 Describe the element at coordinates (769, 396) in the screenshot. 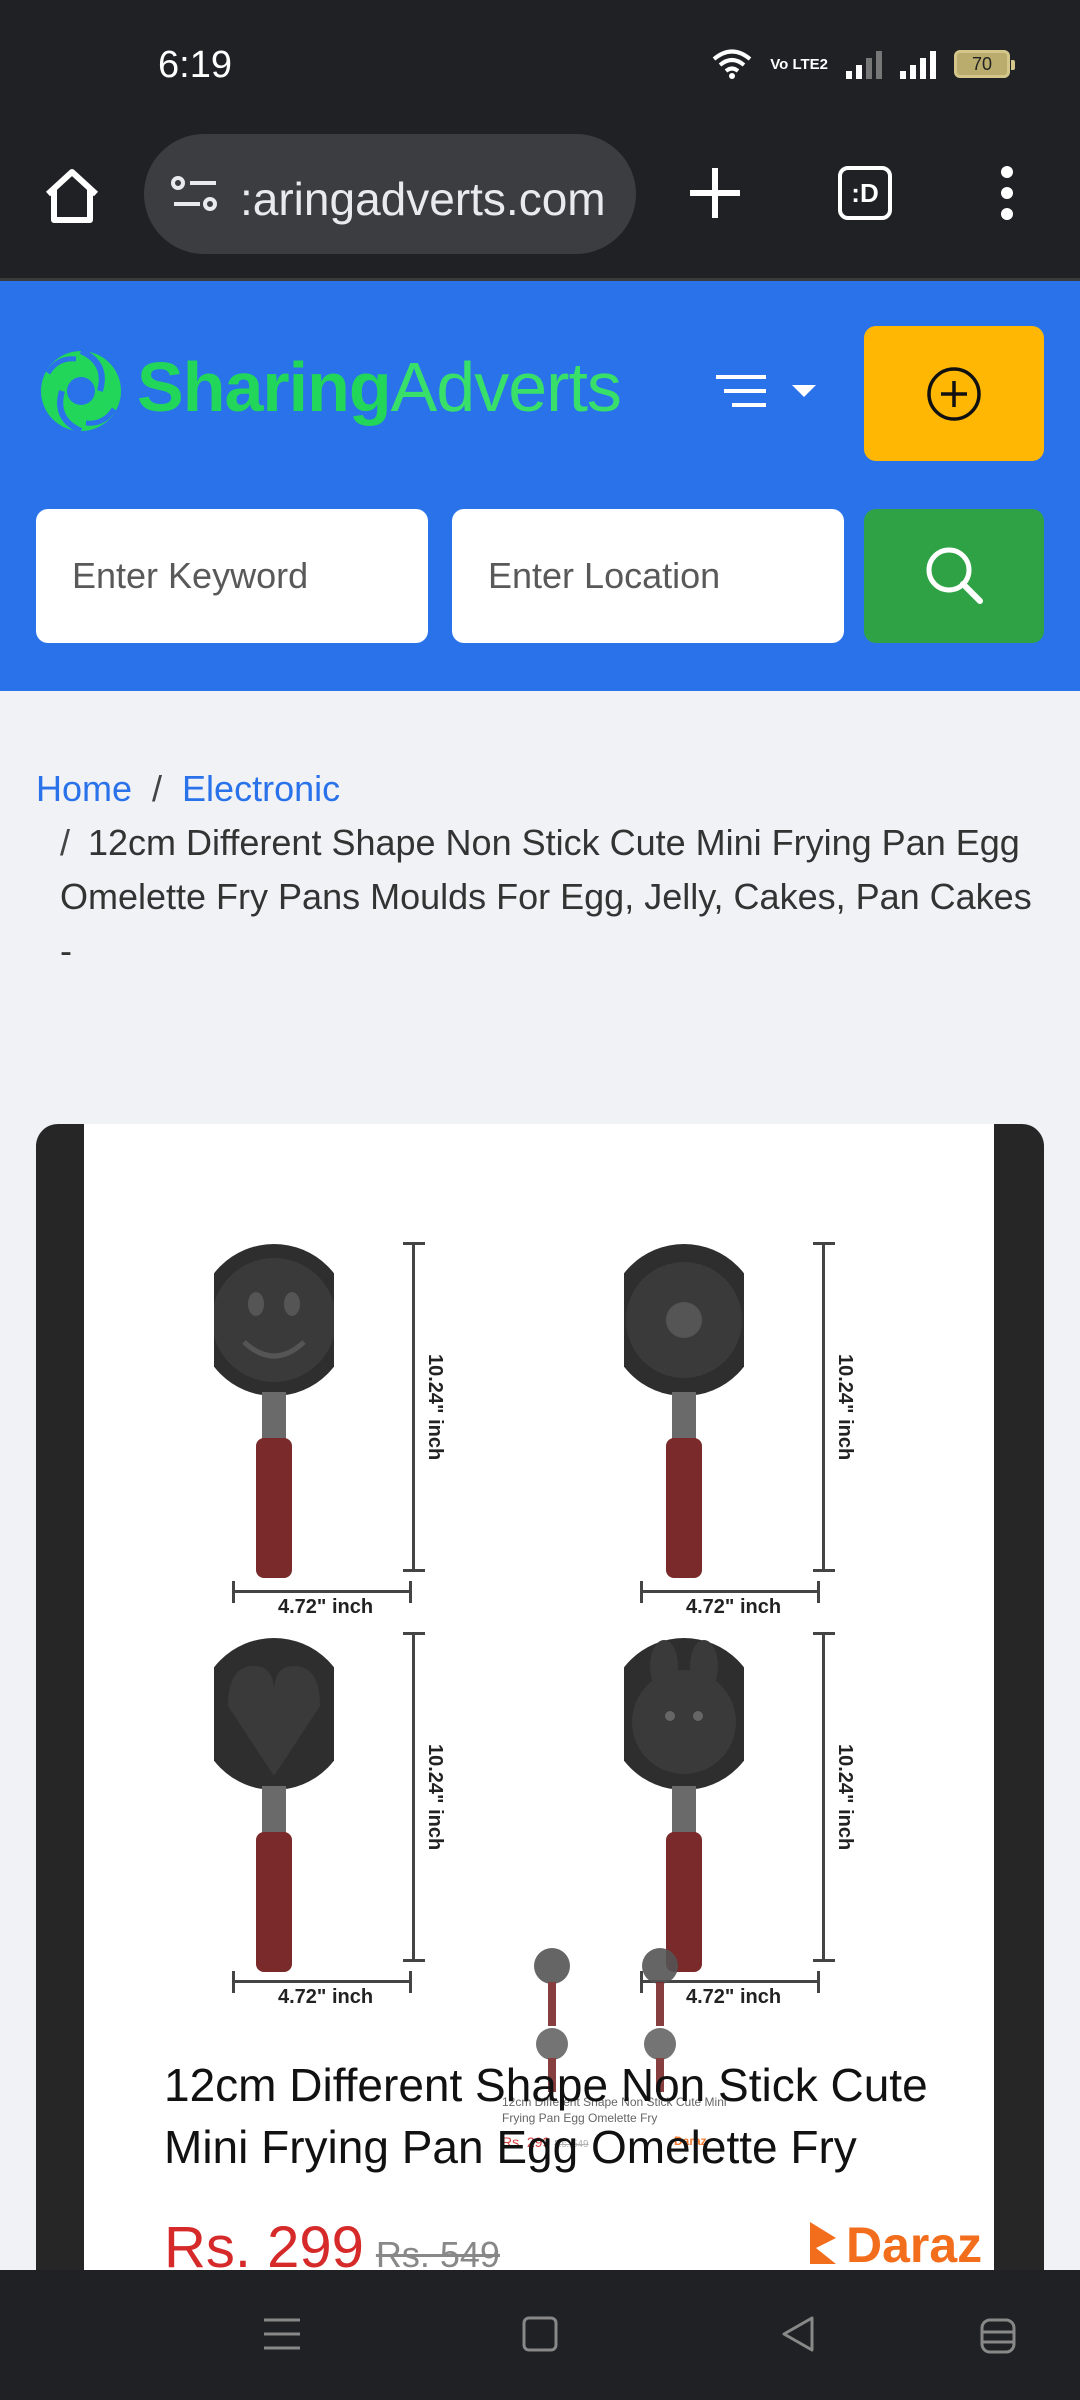

I see `menu-icon` at that location.